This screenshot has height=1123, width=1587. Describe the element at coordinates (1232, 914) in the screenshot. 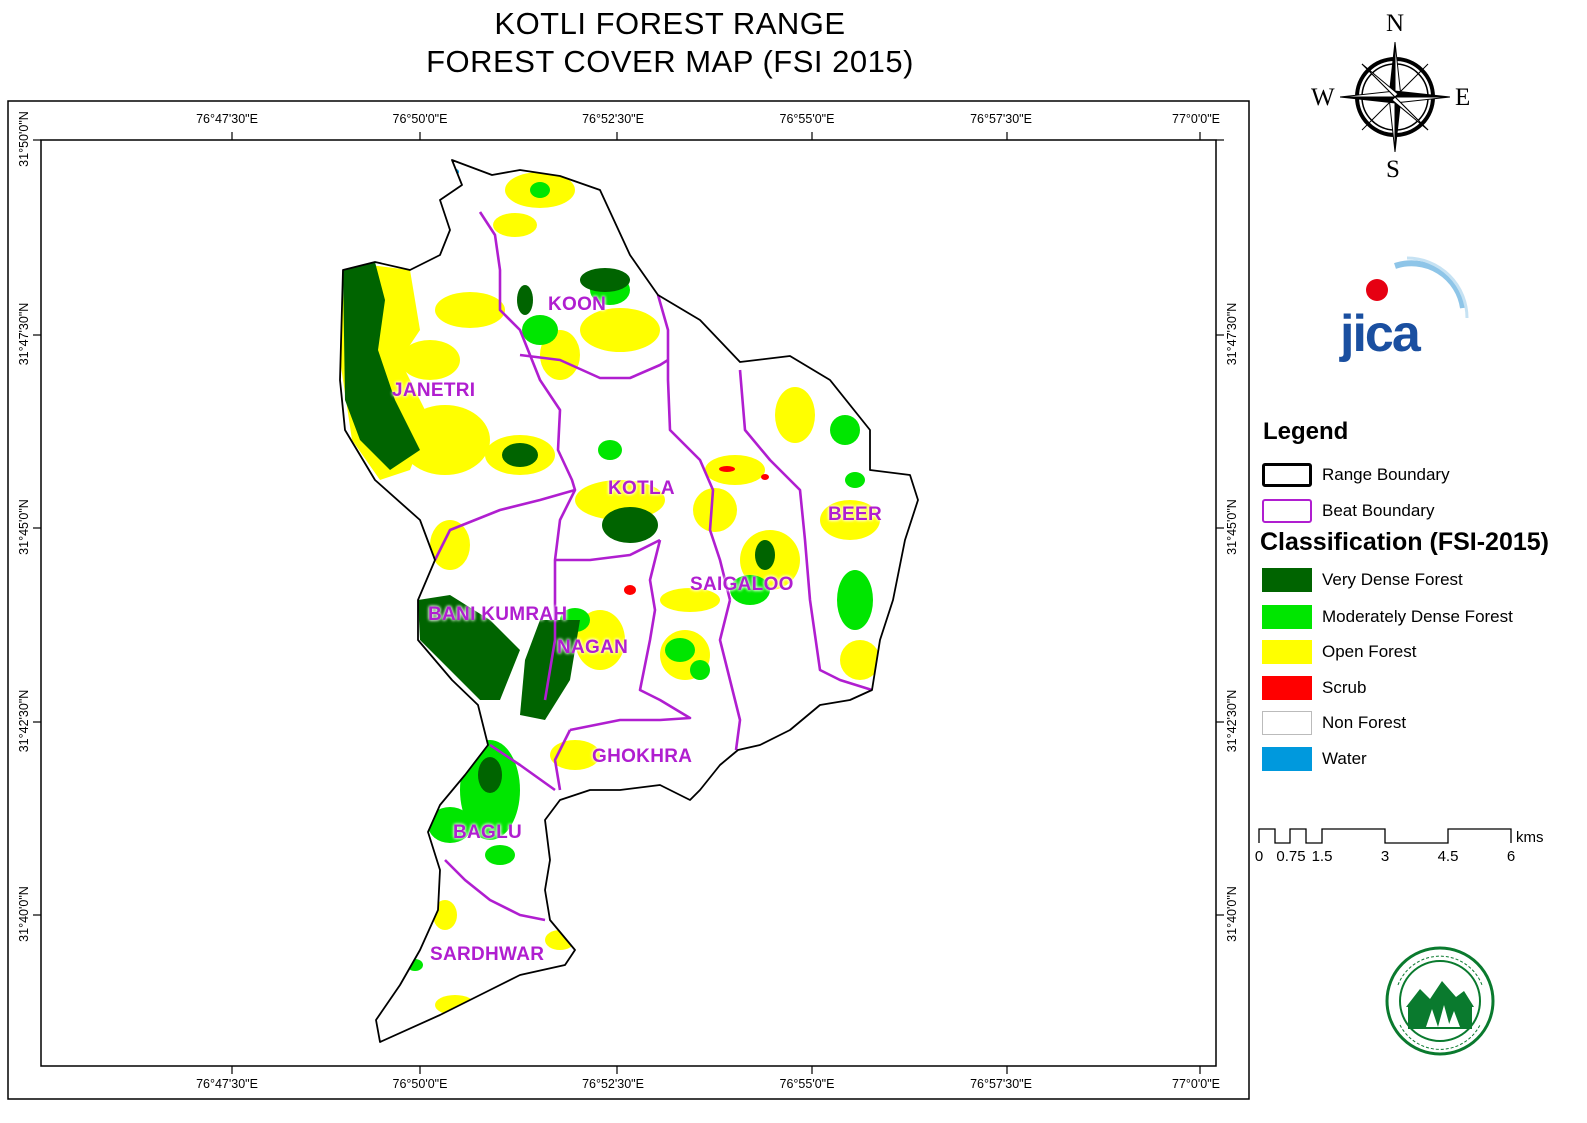

I see `lat-tick-right: 31°40'0"N` at that location.